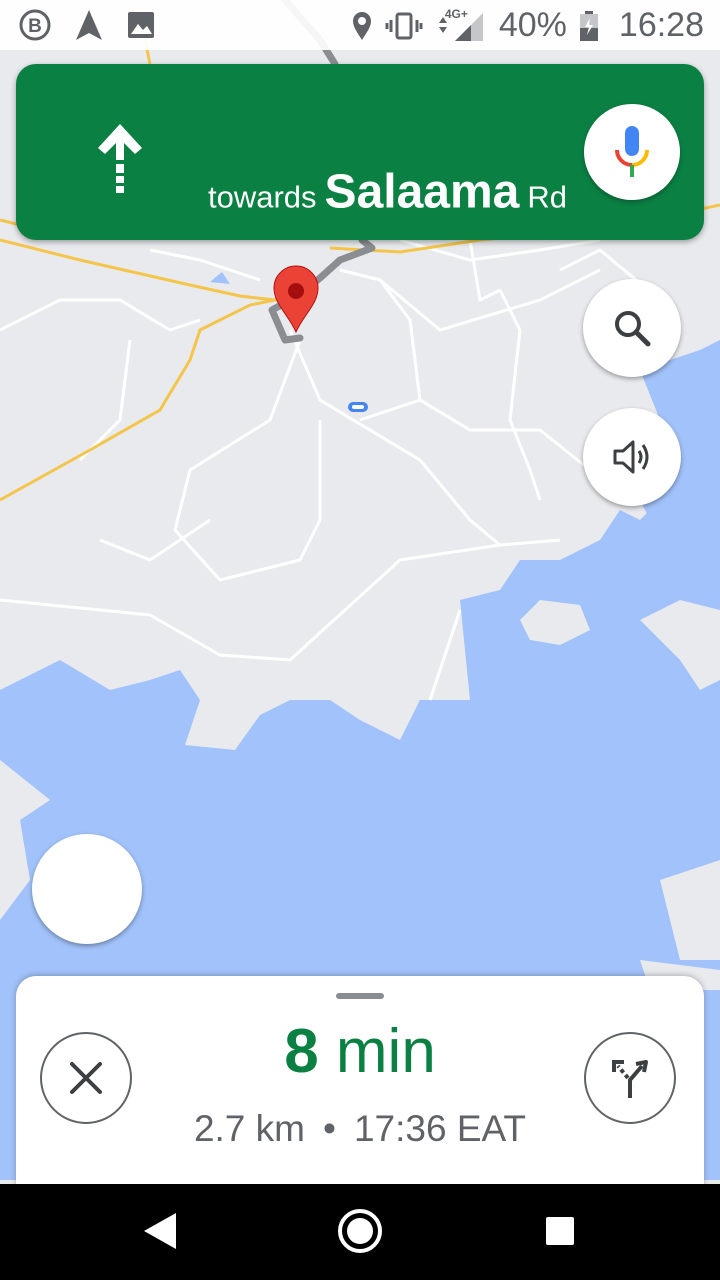 Image resolution: width=720 pixels, height=1280 pixels. What do you see at coordinates (141, 25) in the screenshot?
I see `image-notification-icon` at bounding box center [141, 25].